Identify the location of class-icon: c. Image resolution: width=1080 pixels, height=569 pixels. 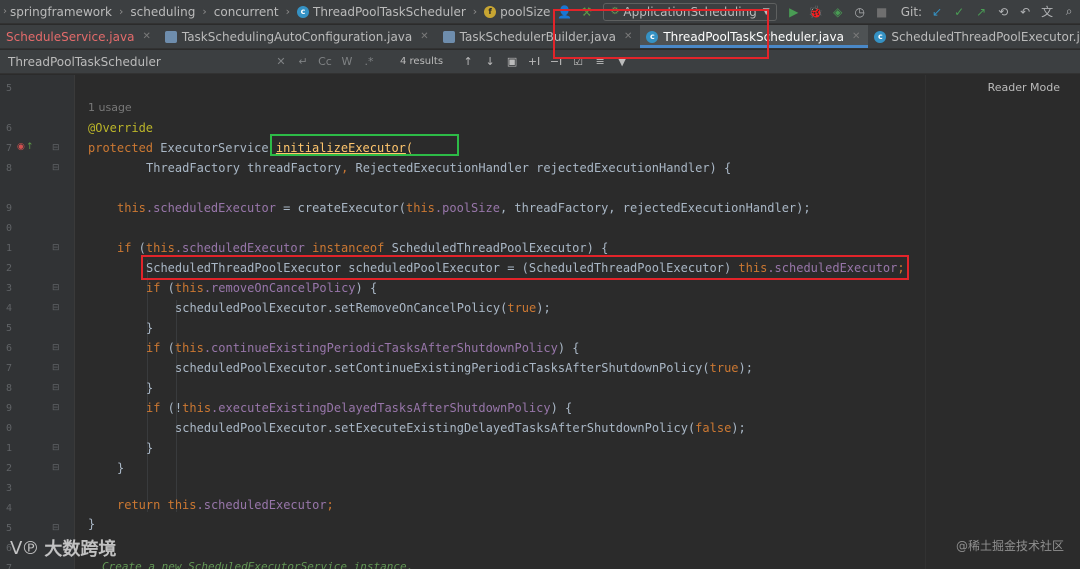
(880, 36).